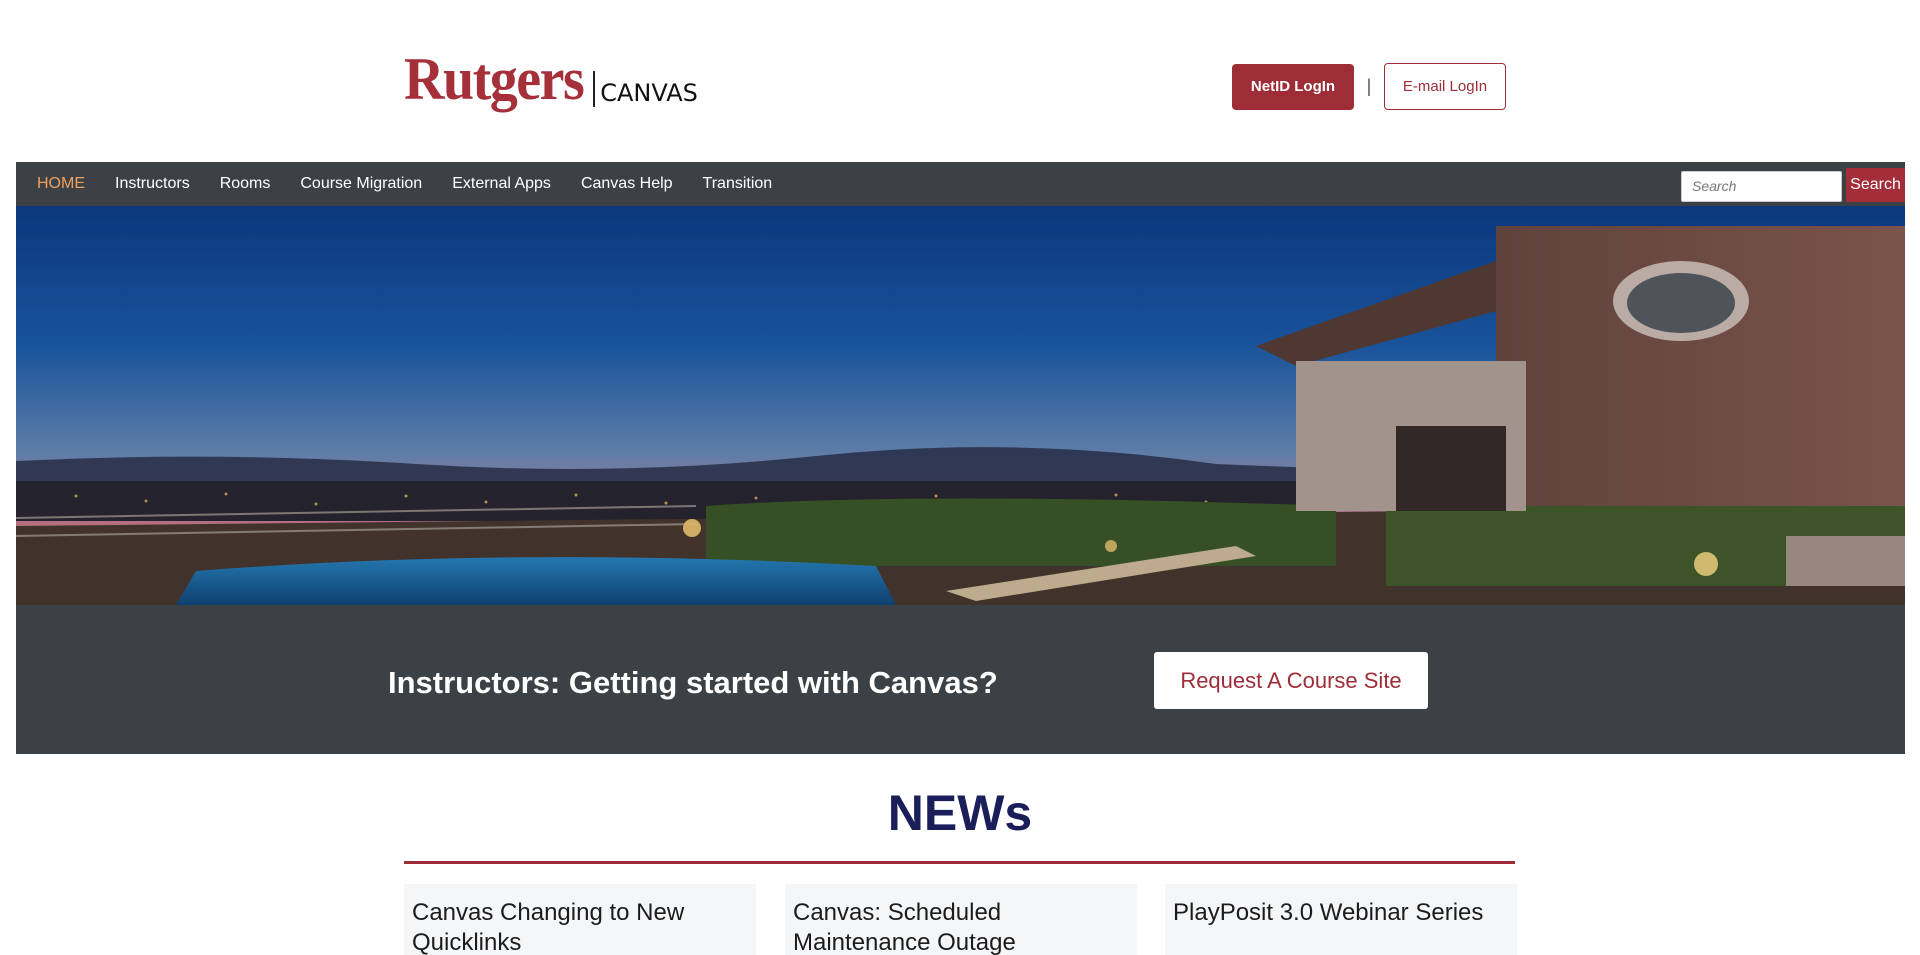 This screenshot has height=955, width=1920. Describe the element at coordinates (627, 184) in the screenshot. I see `nav-item-canvas-help: Canvas Help` at that location.